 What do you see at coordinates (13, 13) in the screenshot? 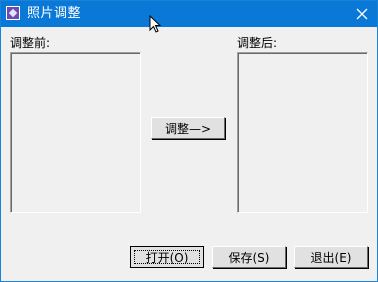
I see `app-icon` at bounding box center [13, 13].